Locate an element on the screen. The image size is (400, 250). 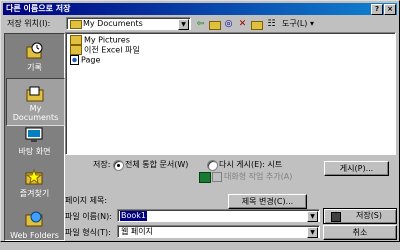
file-name-input: Book1 ▼ is located at coordinates (218, 215).